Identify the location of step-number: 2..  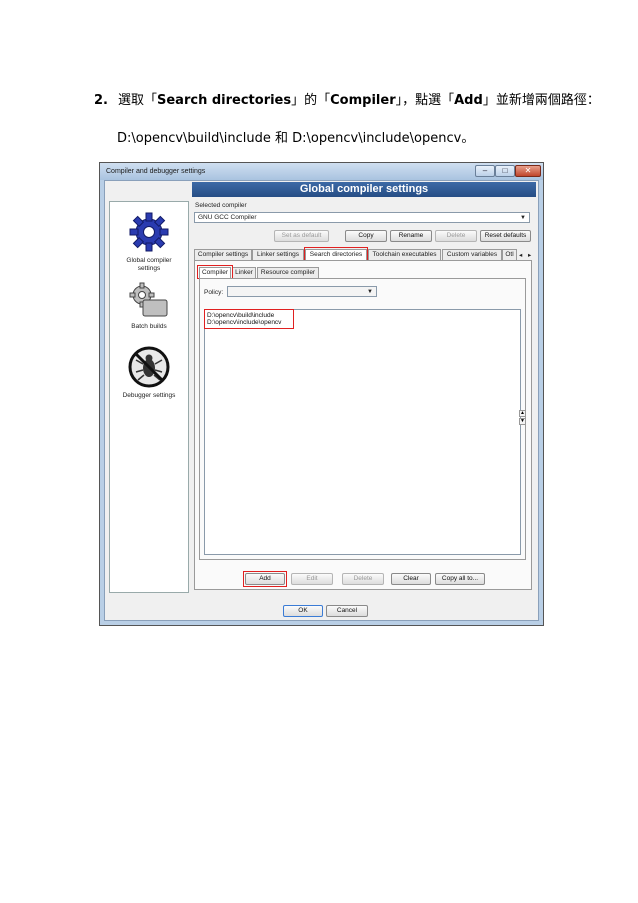
(101, 100).